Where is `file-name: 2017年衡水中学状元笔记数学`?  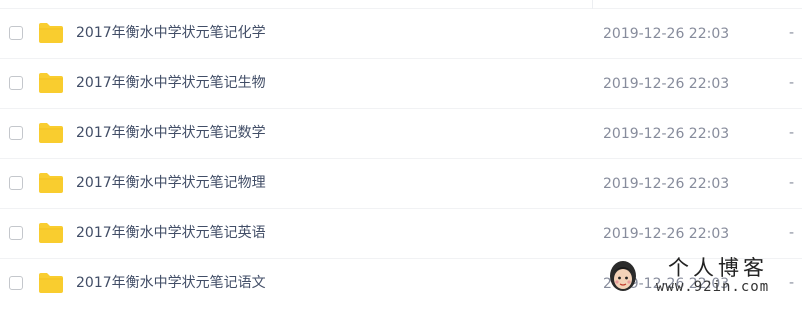 file-name: 2017年衡水中学状元笔记数学 is located at coordinates (171, 133).